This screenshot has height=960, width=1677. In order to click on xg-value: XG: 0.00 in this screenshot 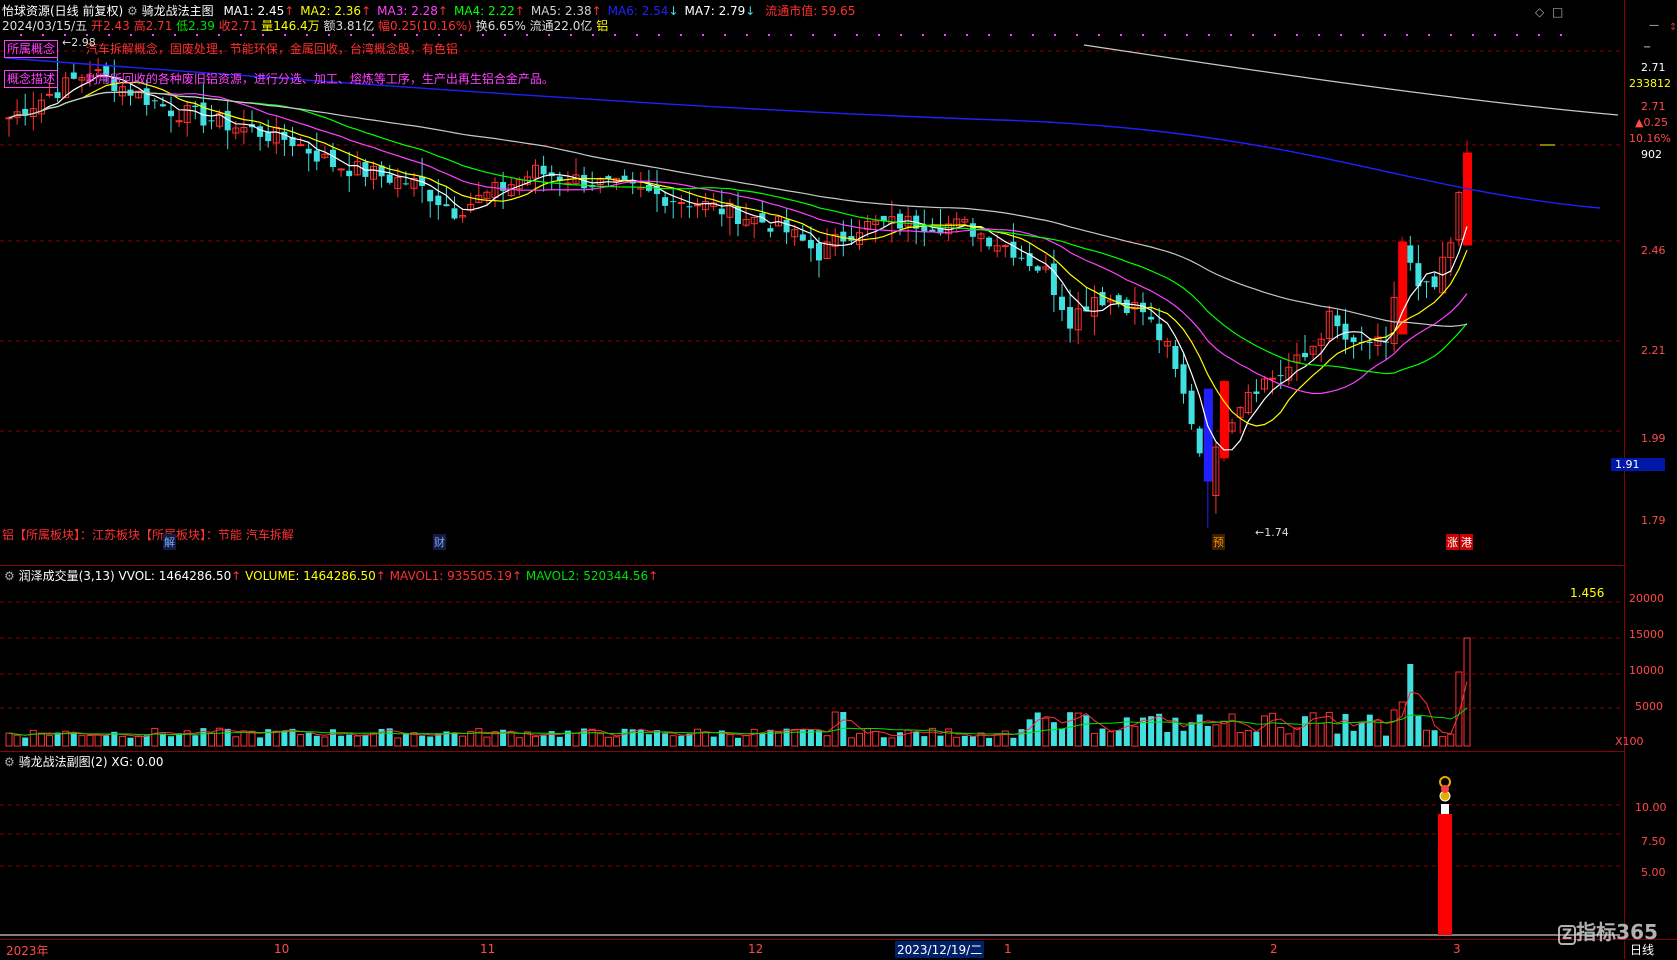, I will do `click(137, 762)`.